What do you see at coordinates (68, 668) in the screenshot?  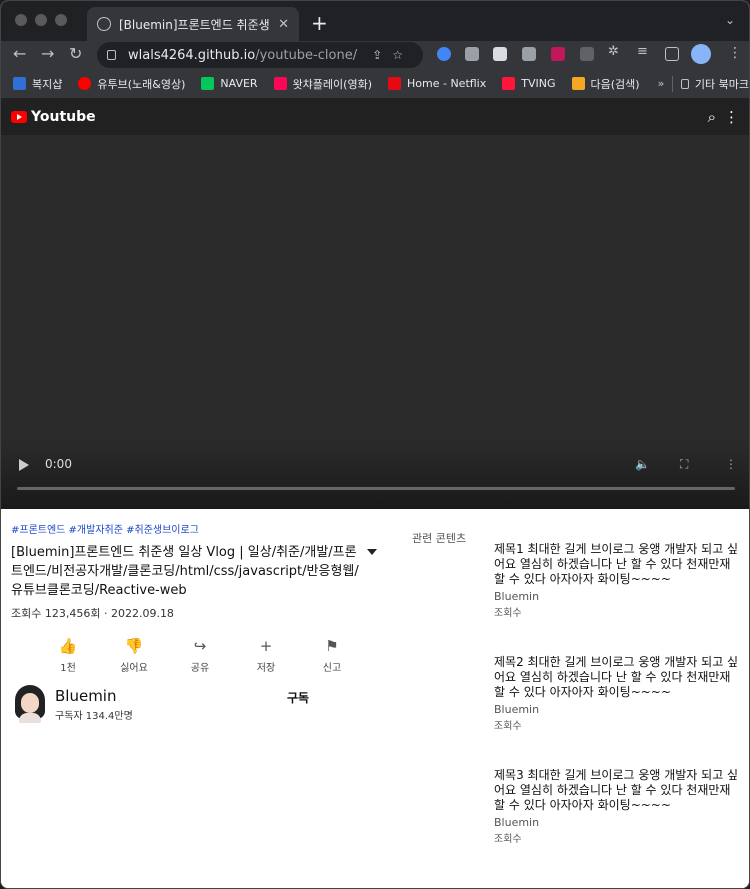 I see `action-label: 1천` at bounding box center [68, 668].